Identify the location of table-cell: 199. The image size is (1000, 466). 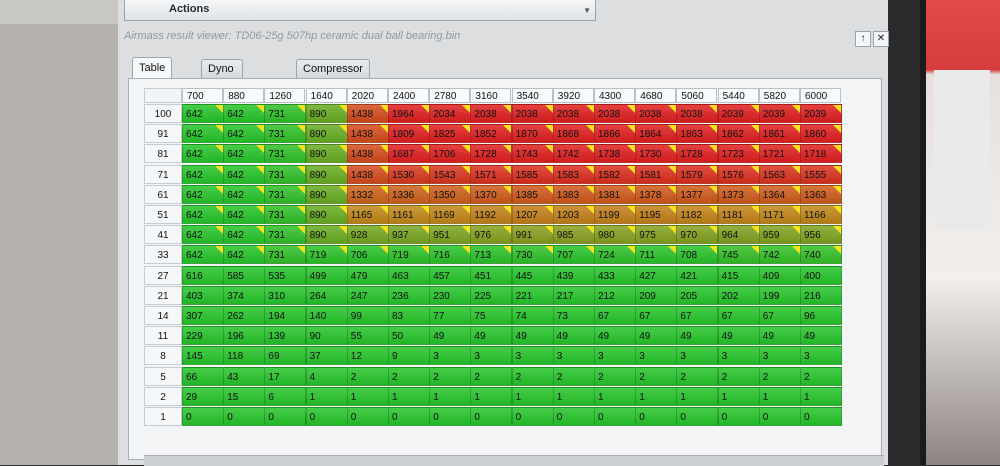
(779, 295).